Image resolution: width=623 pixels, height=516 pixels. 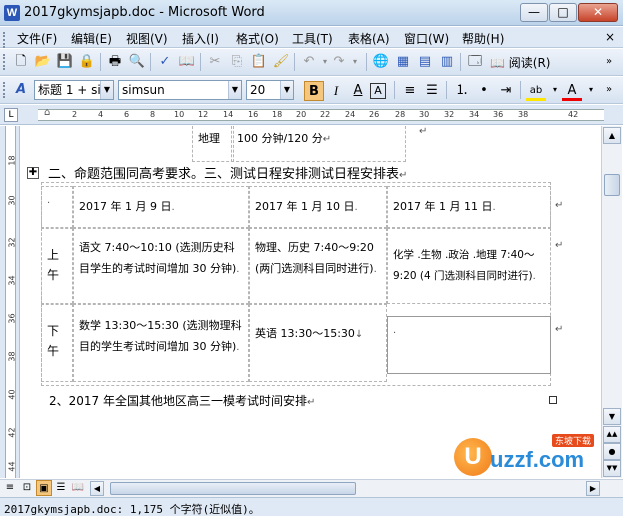 What do you see at coordinates (534, 12) in the screenshot?
I see `minimize-button: —` at bounding box center [534, 12].